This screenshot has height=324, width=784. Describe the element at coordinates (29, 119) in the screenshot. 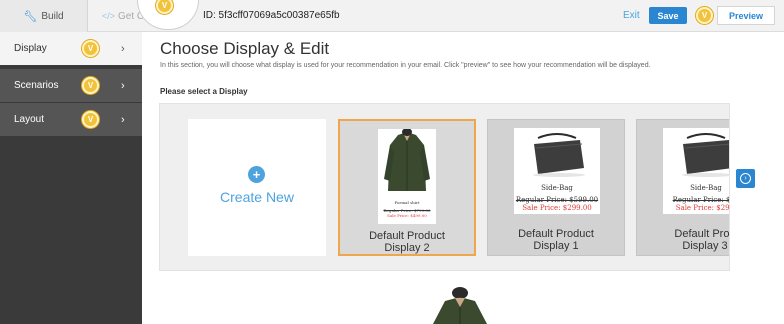

I see `sidebar-item-label: Layout` at that location.